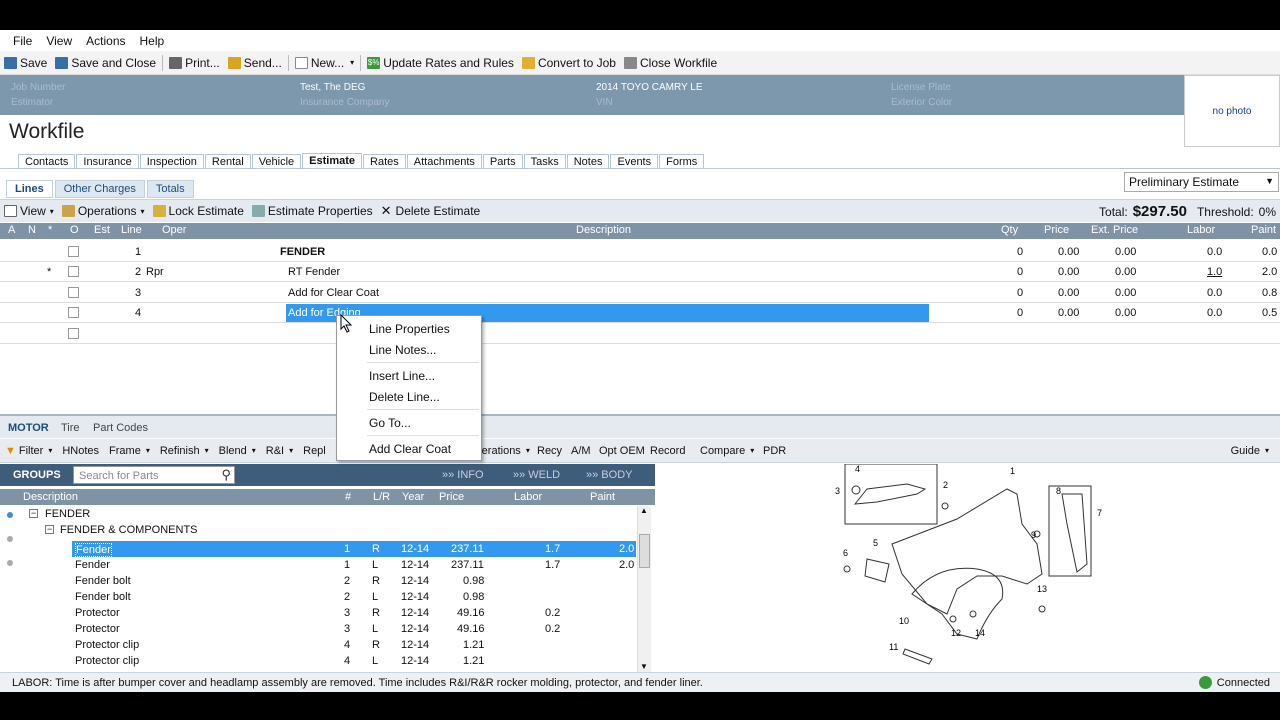 The width and height of the screenshot is (1280, 720). What do you see at coordinates (1058, 491) in the screenshot?
I see `callout-8: 8` at bounding box center [1058, 491].